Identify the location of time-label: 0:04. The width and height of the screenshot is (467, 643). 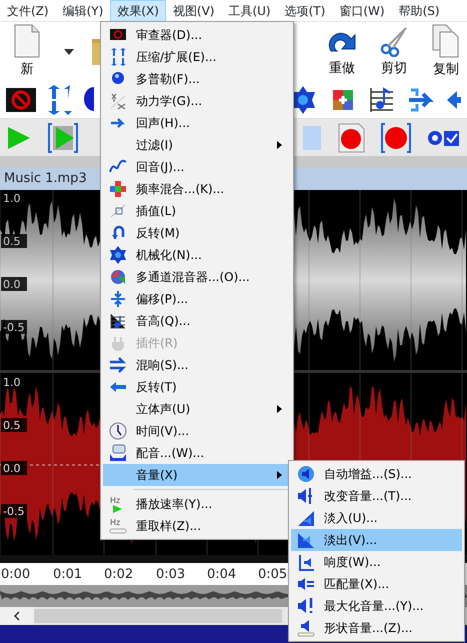
(221, 575).